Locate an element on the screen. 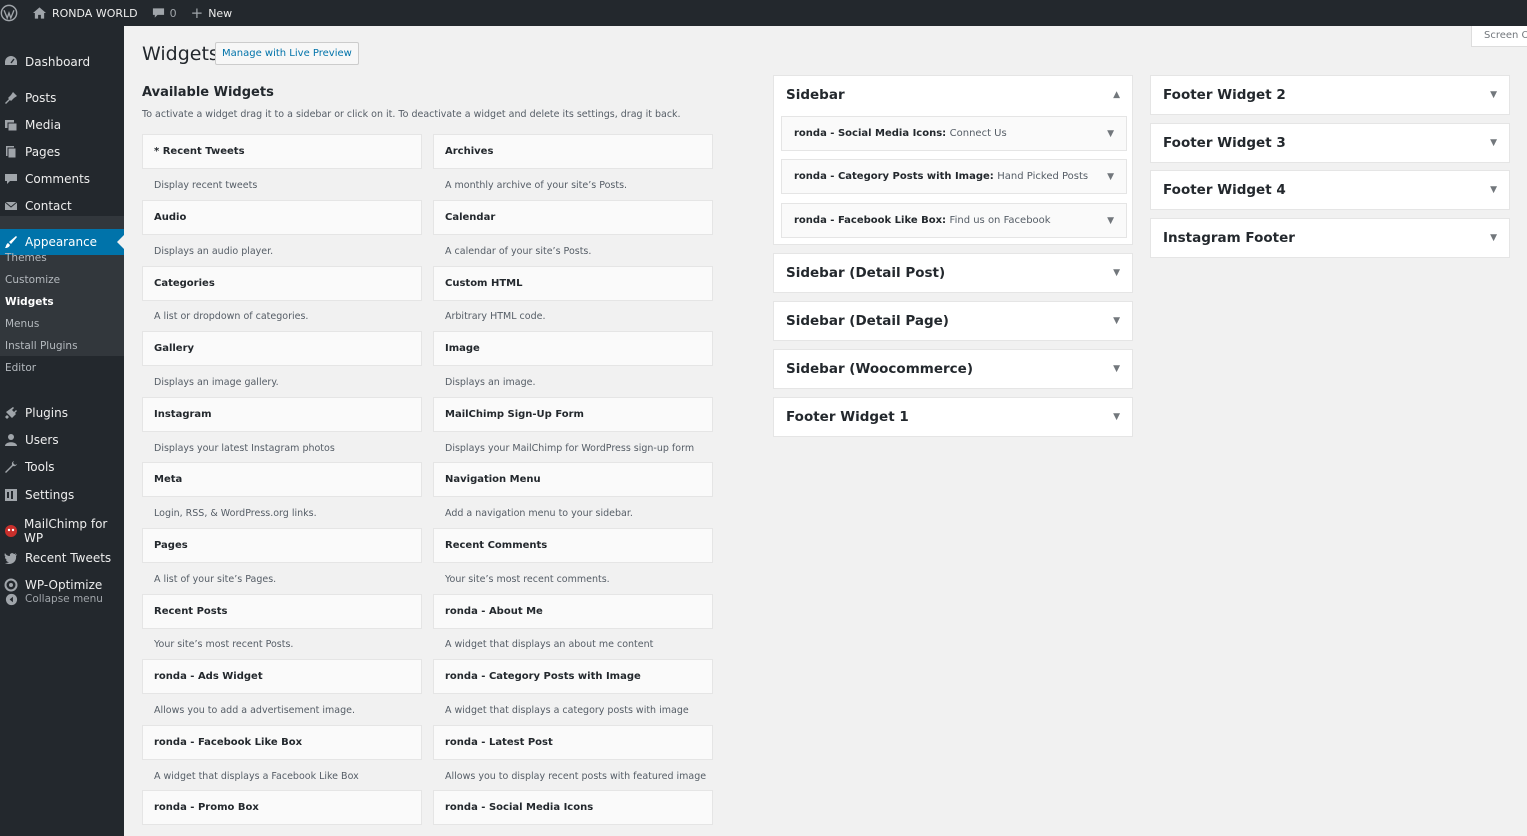 This screenshot has width=1527, height=836. submenu-item-install-plugins: Install Plugins is located at coordinates (41, 346).